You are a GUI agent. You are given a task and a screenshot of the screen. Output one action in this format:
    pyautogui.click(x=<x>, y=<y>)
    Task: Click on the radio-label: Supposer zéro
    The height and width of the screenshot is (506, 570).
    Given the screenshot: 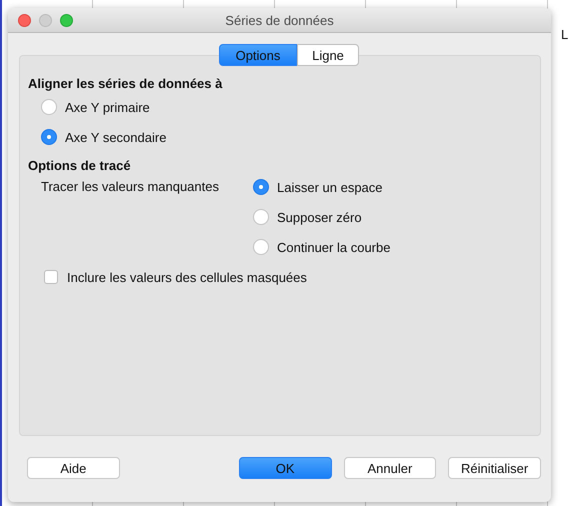 What is the action you would take?
    pyautogui.click(x=319, y=217)
    